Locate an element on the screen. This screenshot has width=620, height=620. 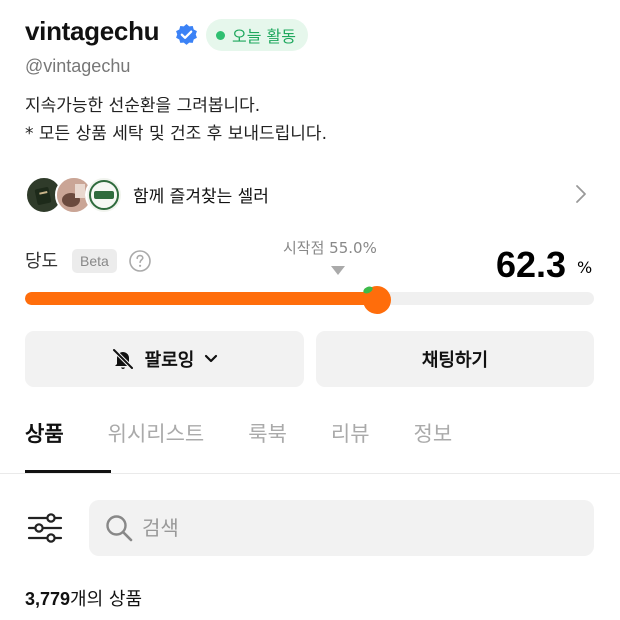
product-count-number: 3,779 is located at coordinates (48, 599).